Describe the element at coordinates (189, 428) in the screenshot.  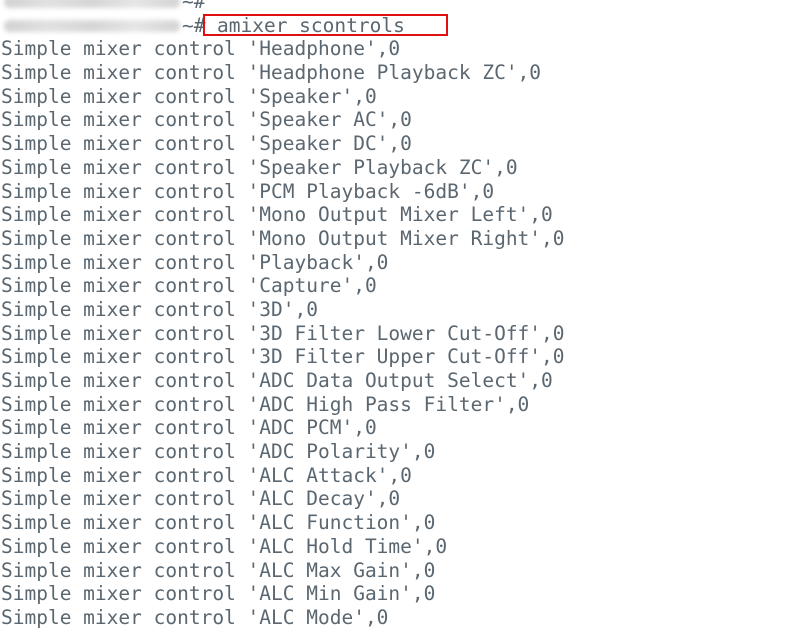
I see `output-line: Simple mixer control 'ADC PCM',0` at that location.